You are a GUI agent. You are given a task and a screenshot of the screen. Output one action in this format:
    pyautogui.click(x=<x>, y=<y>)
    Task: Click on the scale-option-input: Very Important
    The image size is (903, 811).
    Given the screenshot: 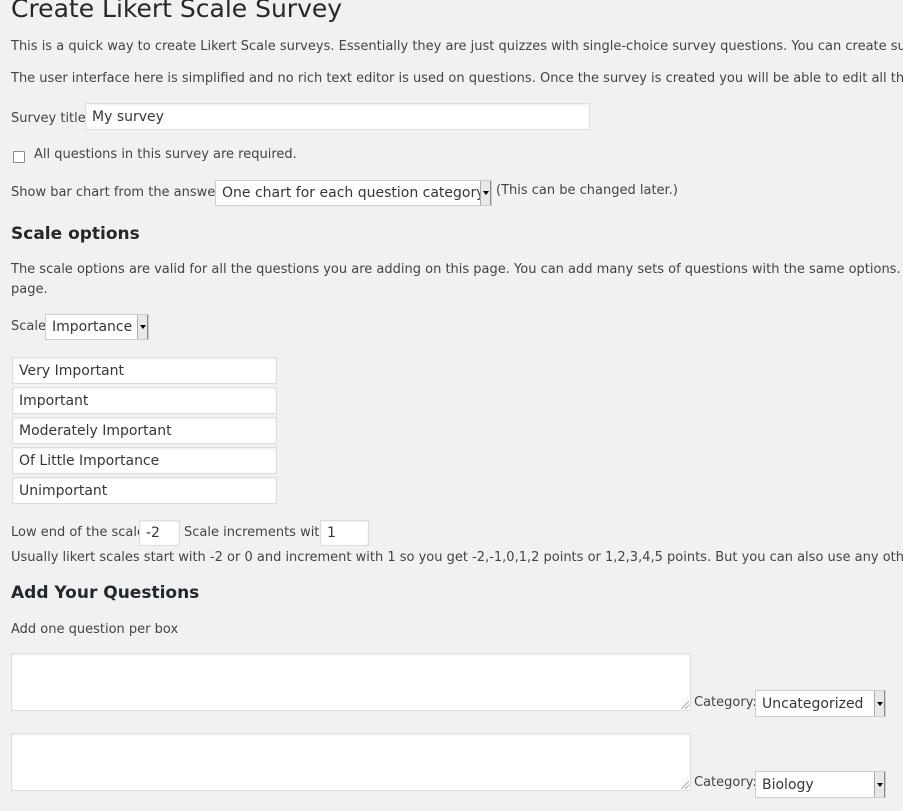 What is the action you would take?
    pyautogui.click(x=144, y=370)
    